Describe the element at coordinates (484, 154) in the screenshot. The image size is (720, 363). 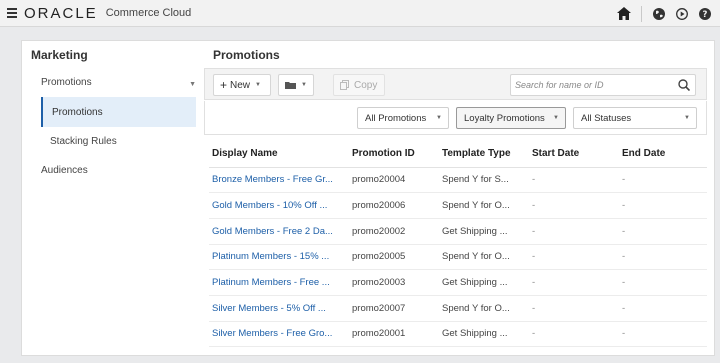
I see `column-header: Template Type` at that location.